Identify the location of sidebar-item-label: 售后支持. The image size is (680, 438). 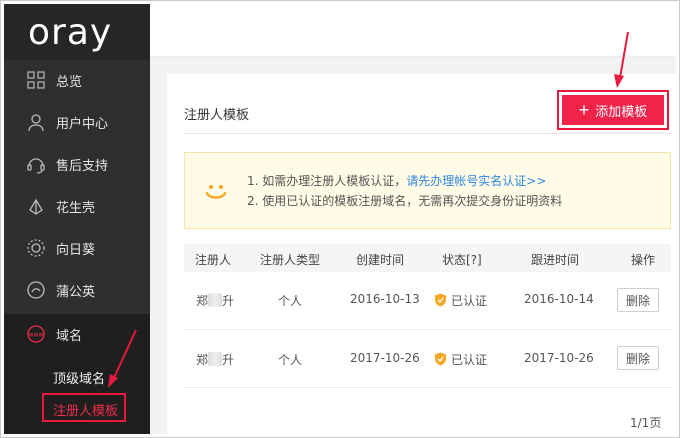
(82, 166).